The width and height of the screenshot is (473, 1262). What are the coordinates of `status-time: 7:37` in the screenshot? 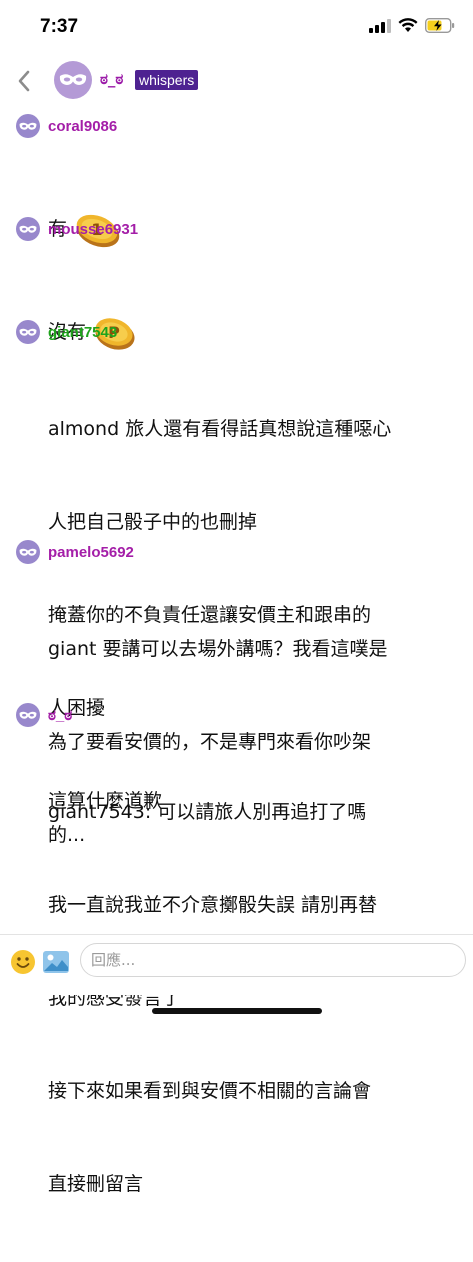 It's located at (59, 26).